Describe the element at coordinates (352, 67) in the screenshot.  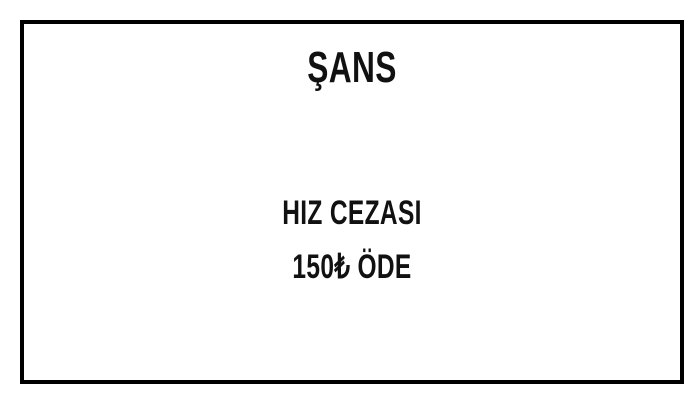
I see `card-title: ŞANS` at that location.